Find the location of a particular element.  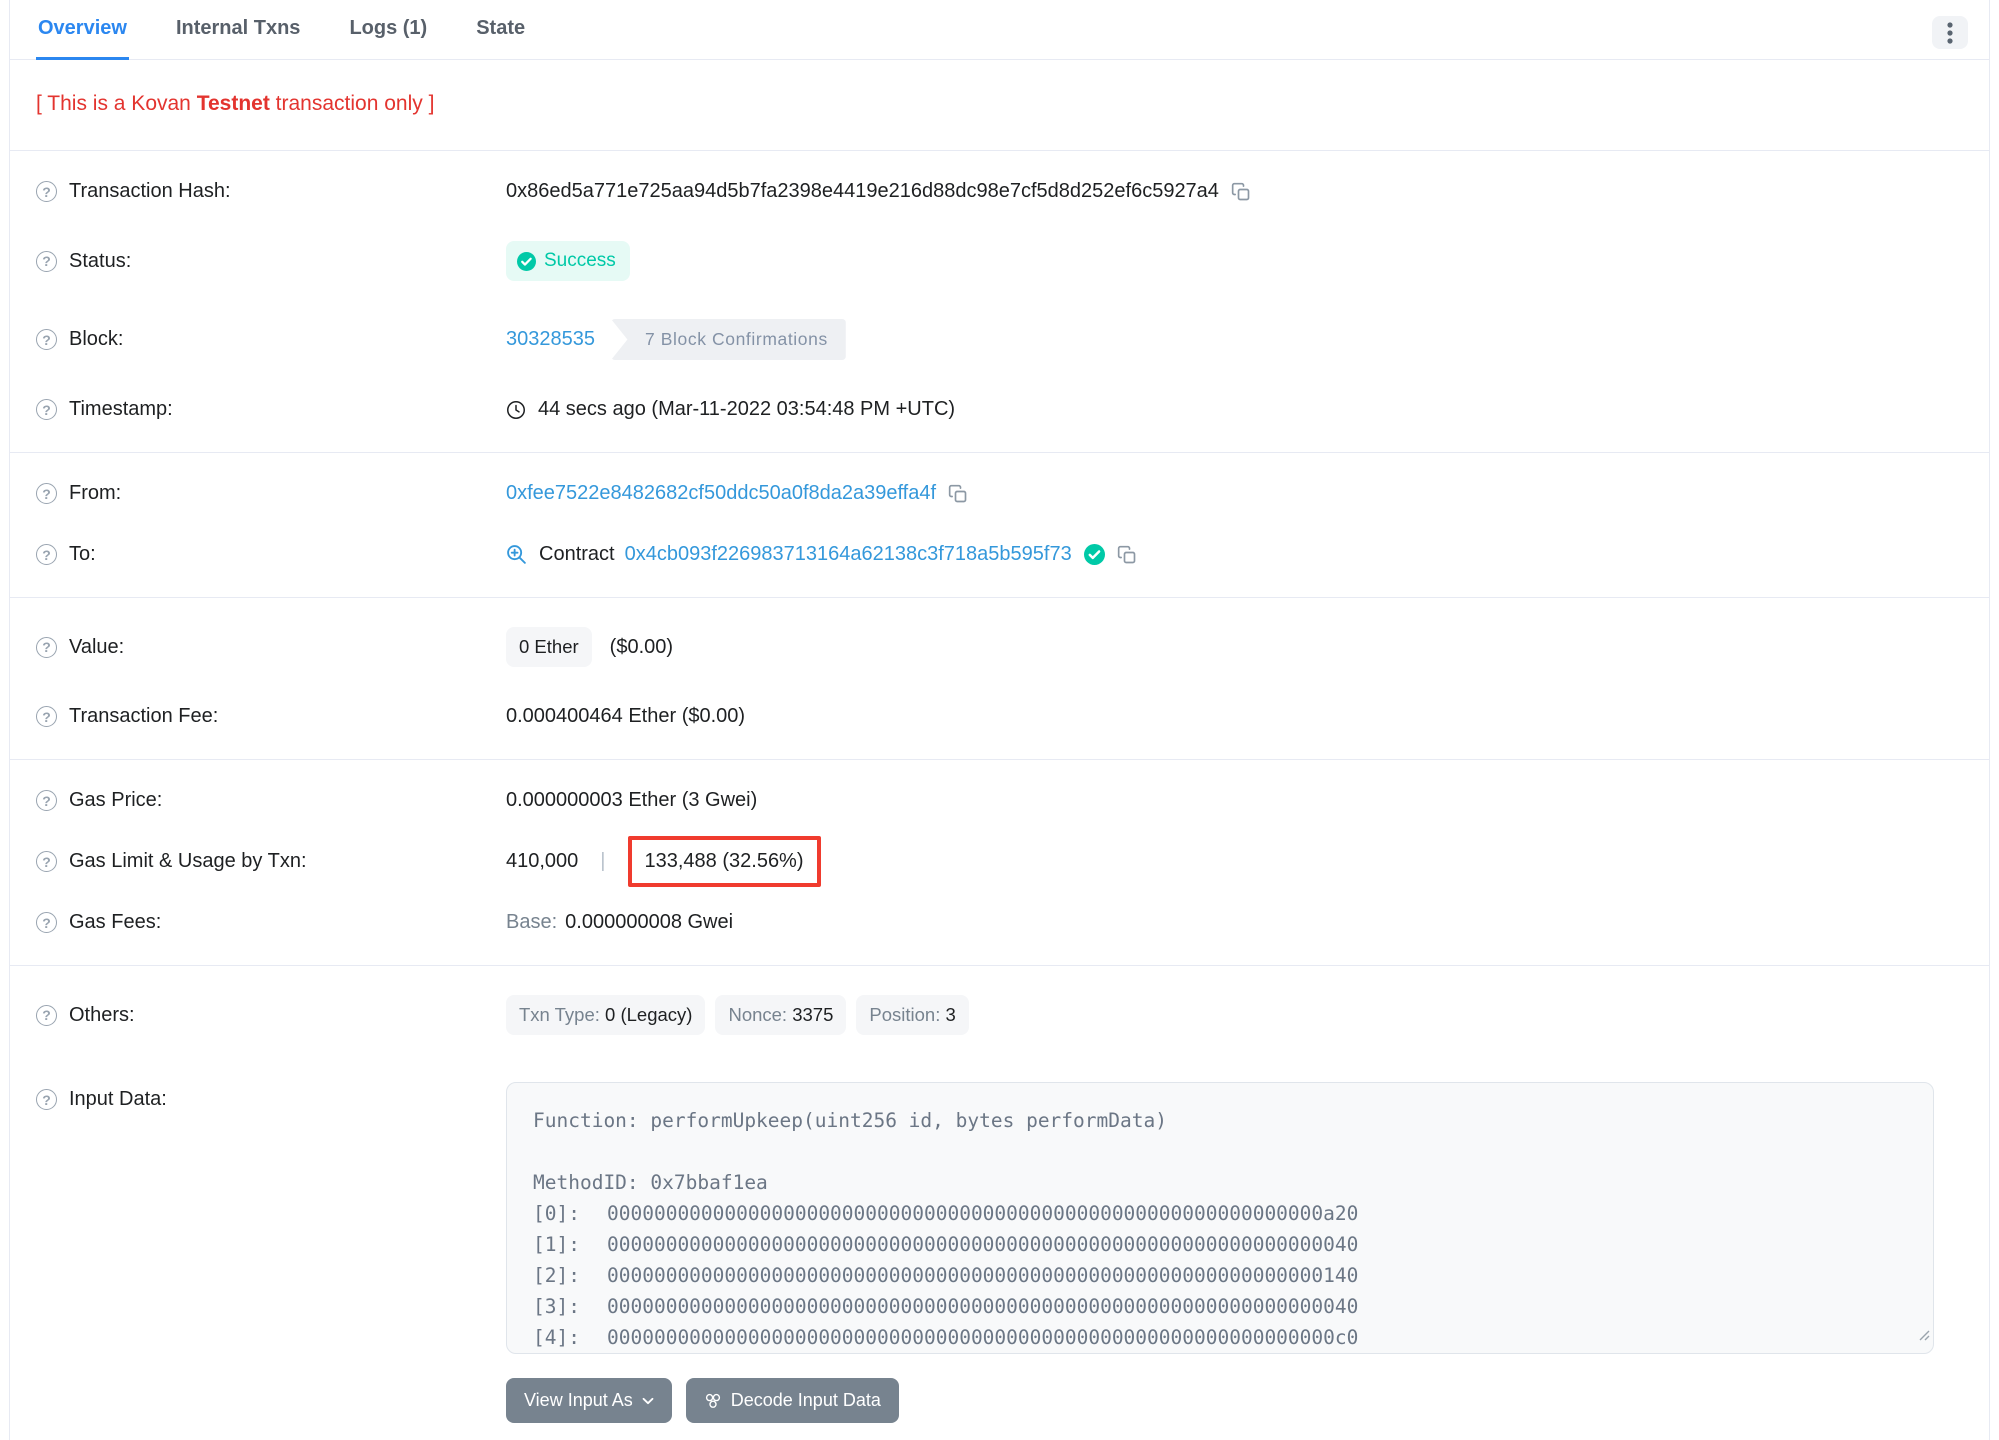

word-index: [5]: is located at coordinates (570, 1353).